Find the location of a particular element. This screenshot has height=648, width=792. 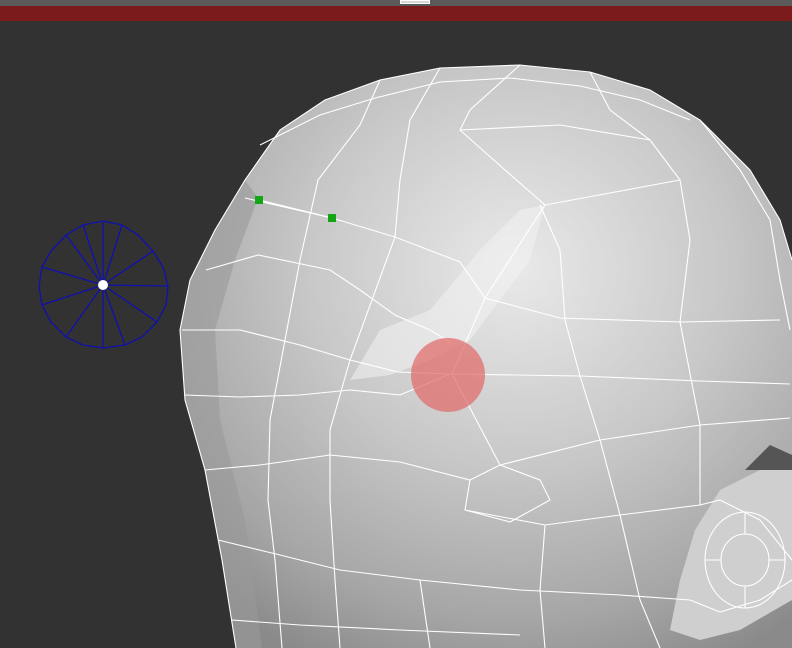

brush-cursor-icon is located at coordinates (448, 375).